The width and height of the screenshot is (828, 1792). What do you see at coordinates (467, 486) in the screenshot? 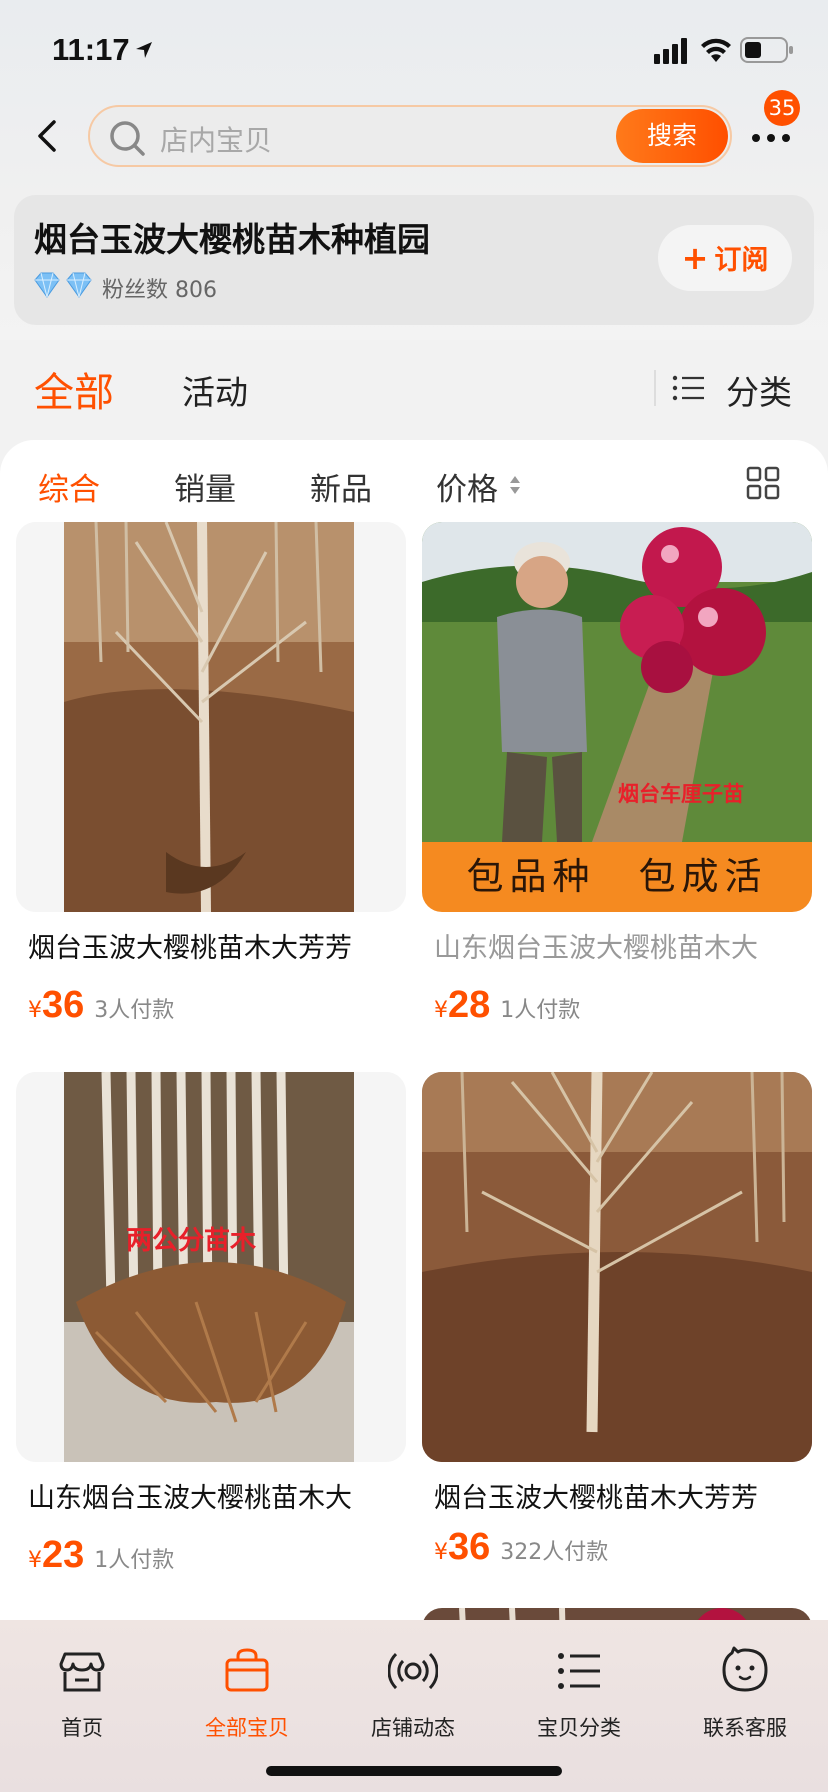
I see `sort-price: 价格` at bounding box center [467, 486].